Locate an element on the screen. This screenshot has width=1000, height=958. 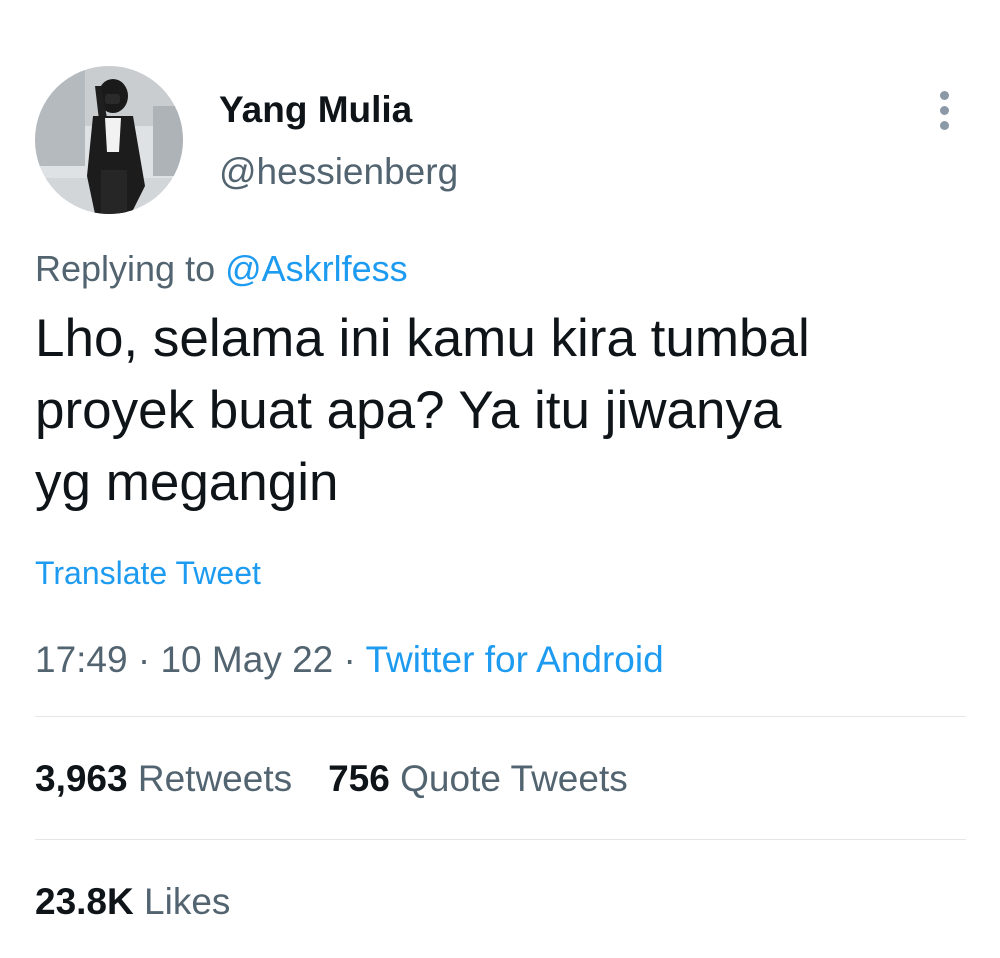
likes-label: Likes is located at coordinates (187, 901).